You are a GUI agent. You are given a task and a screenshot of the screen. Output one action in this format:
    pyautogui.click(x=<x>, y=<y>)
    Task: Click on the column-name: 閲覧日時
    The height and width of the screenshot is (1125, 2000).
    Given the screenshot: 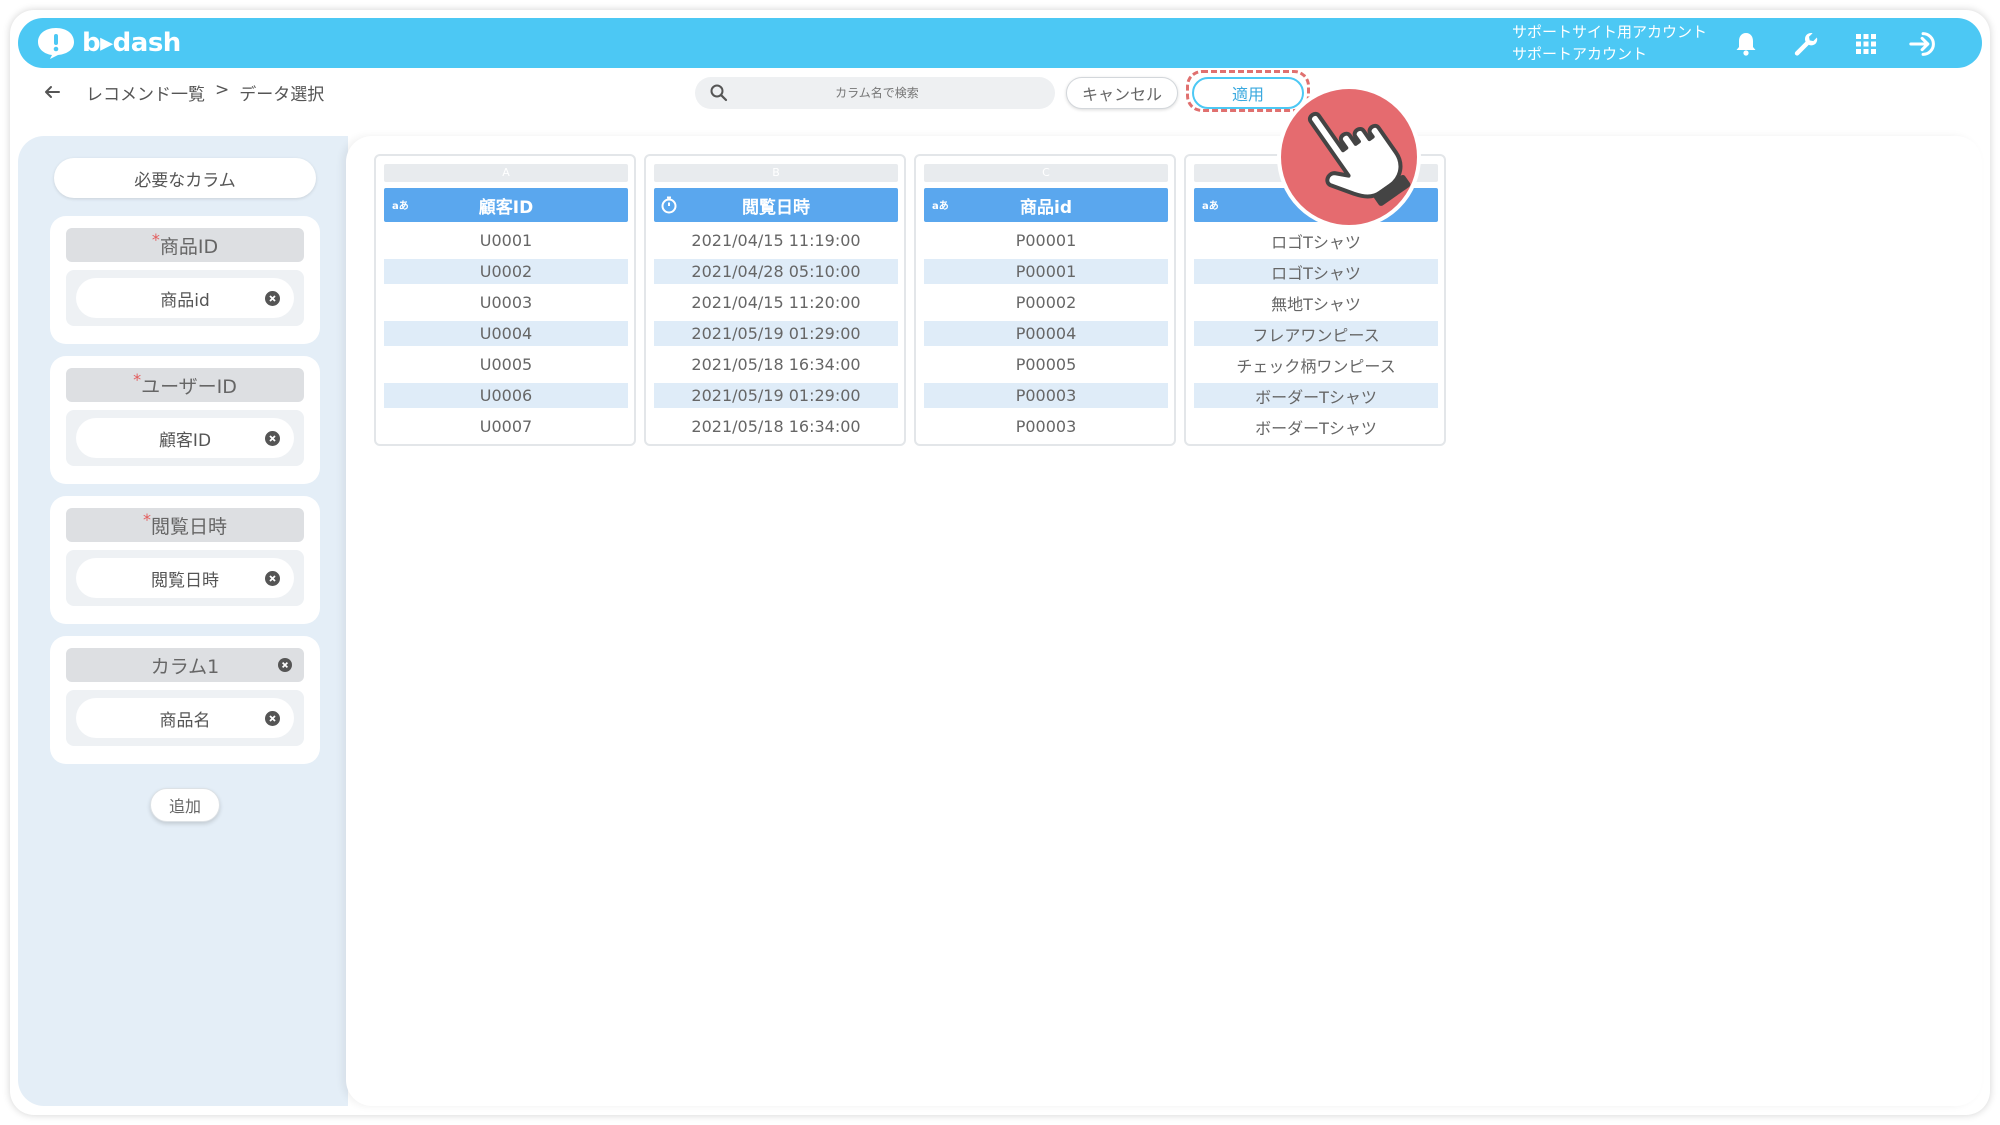 What is the action you would take?
    pyautogui.click(x=776, y=207)
    